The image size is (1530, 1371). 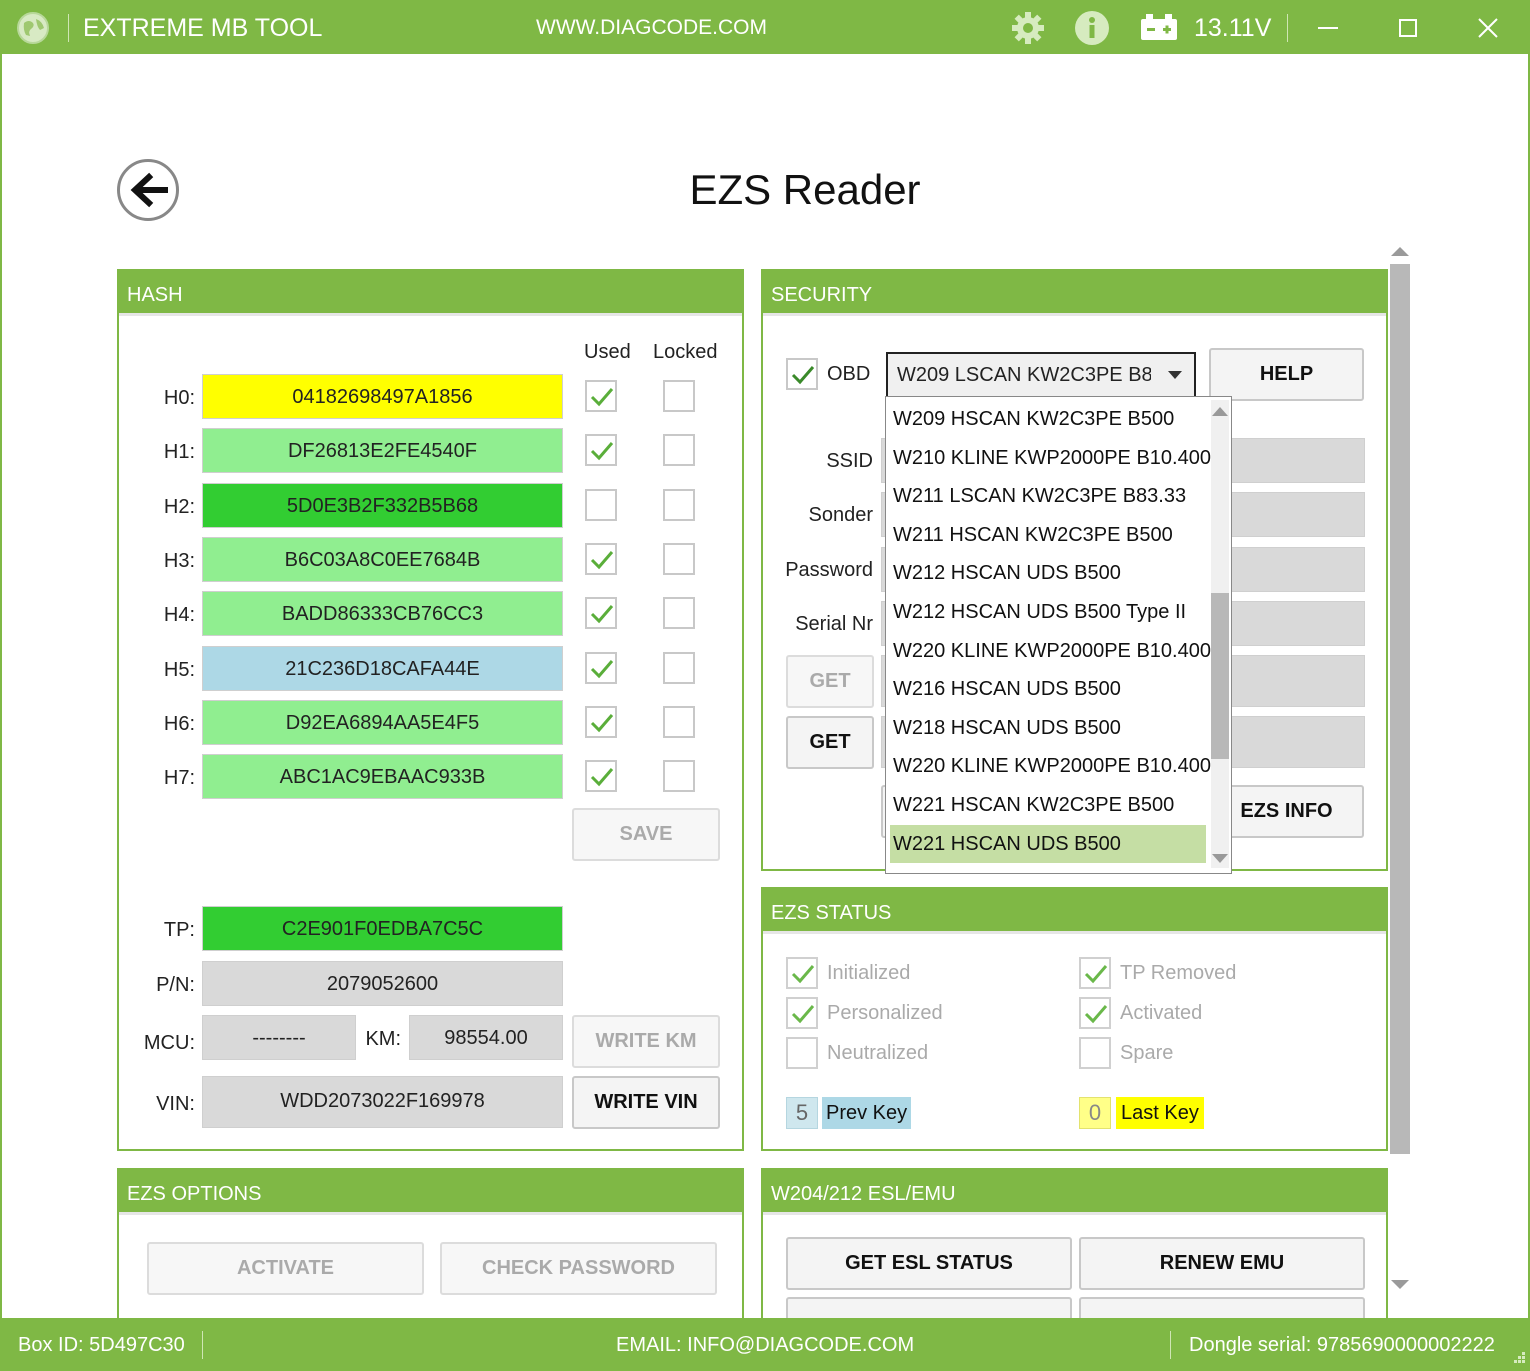 What do you see at coordinates (1342, 1345) in the screenshot?
I see `dongle-serial: Dongle serial: 9785690000002222` at bounding box center [1342, 1345].